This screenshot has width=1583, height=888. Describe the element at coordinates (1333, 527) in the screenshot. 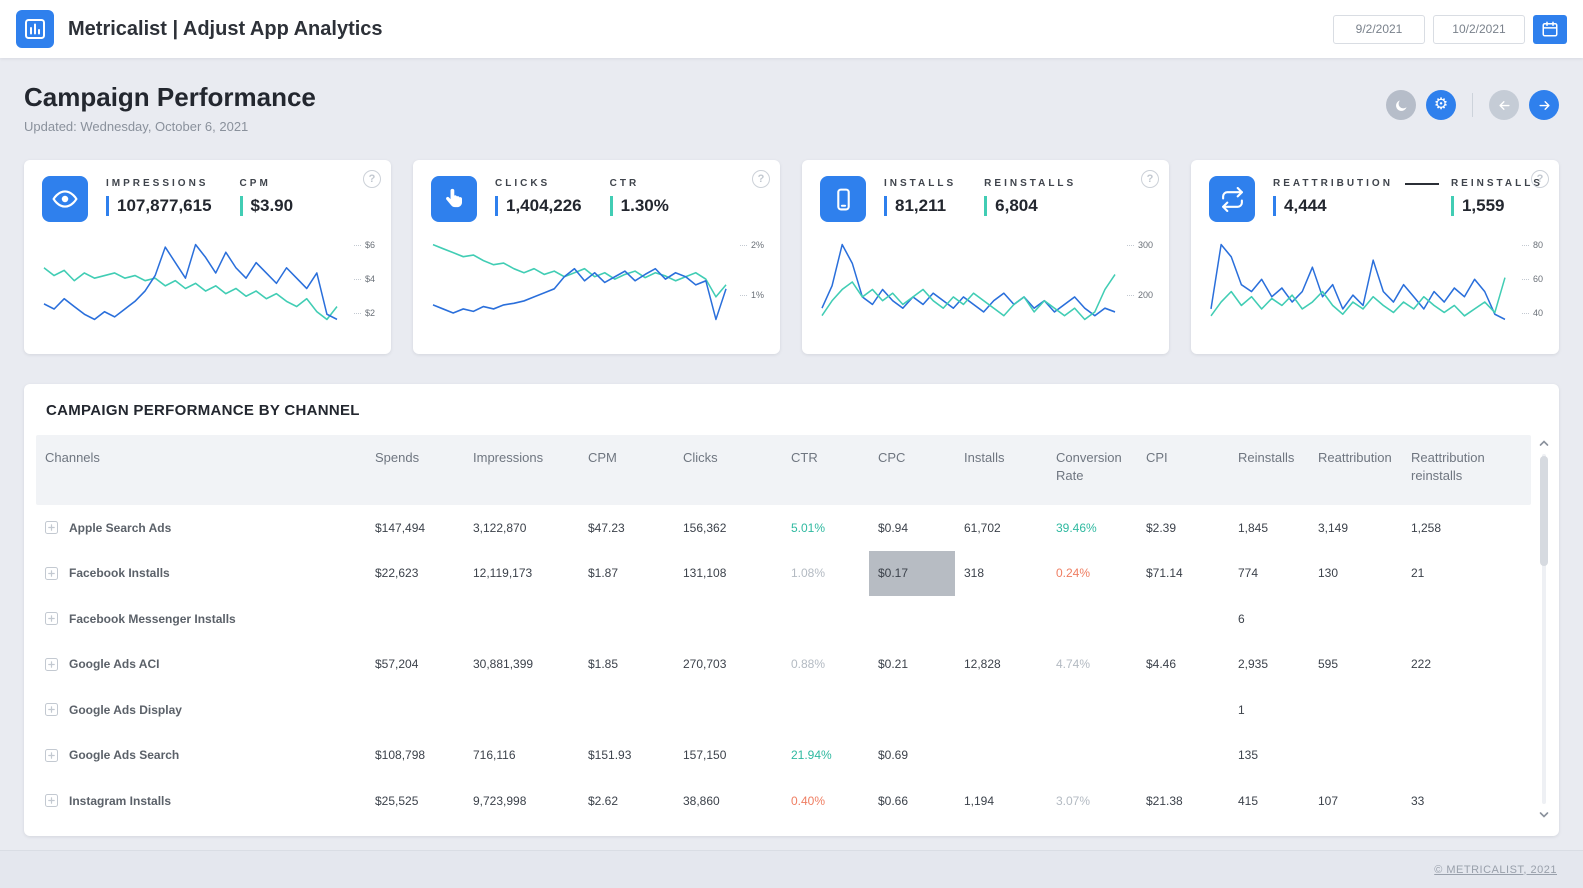

I see `table-cell: 3,149` at that location.